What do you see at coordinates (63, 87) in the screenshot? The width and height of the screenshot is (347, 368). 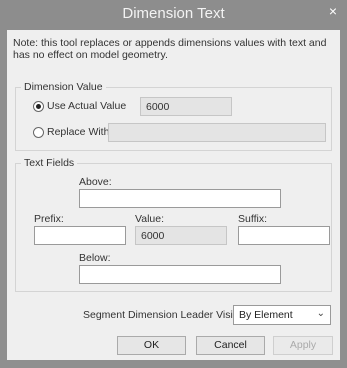 I see `dimension-value-group-title: Dimension Value` at bounding box center [63, 87].